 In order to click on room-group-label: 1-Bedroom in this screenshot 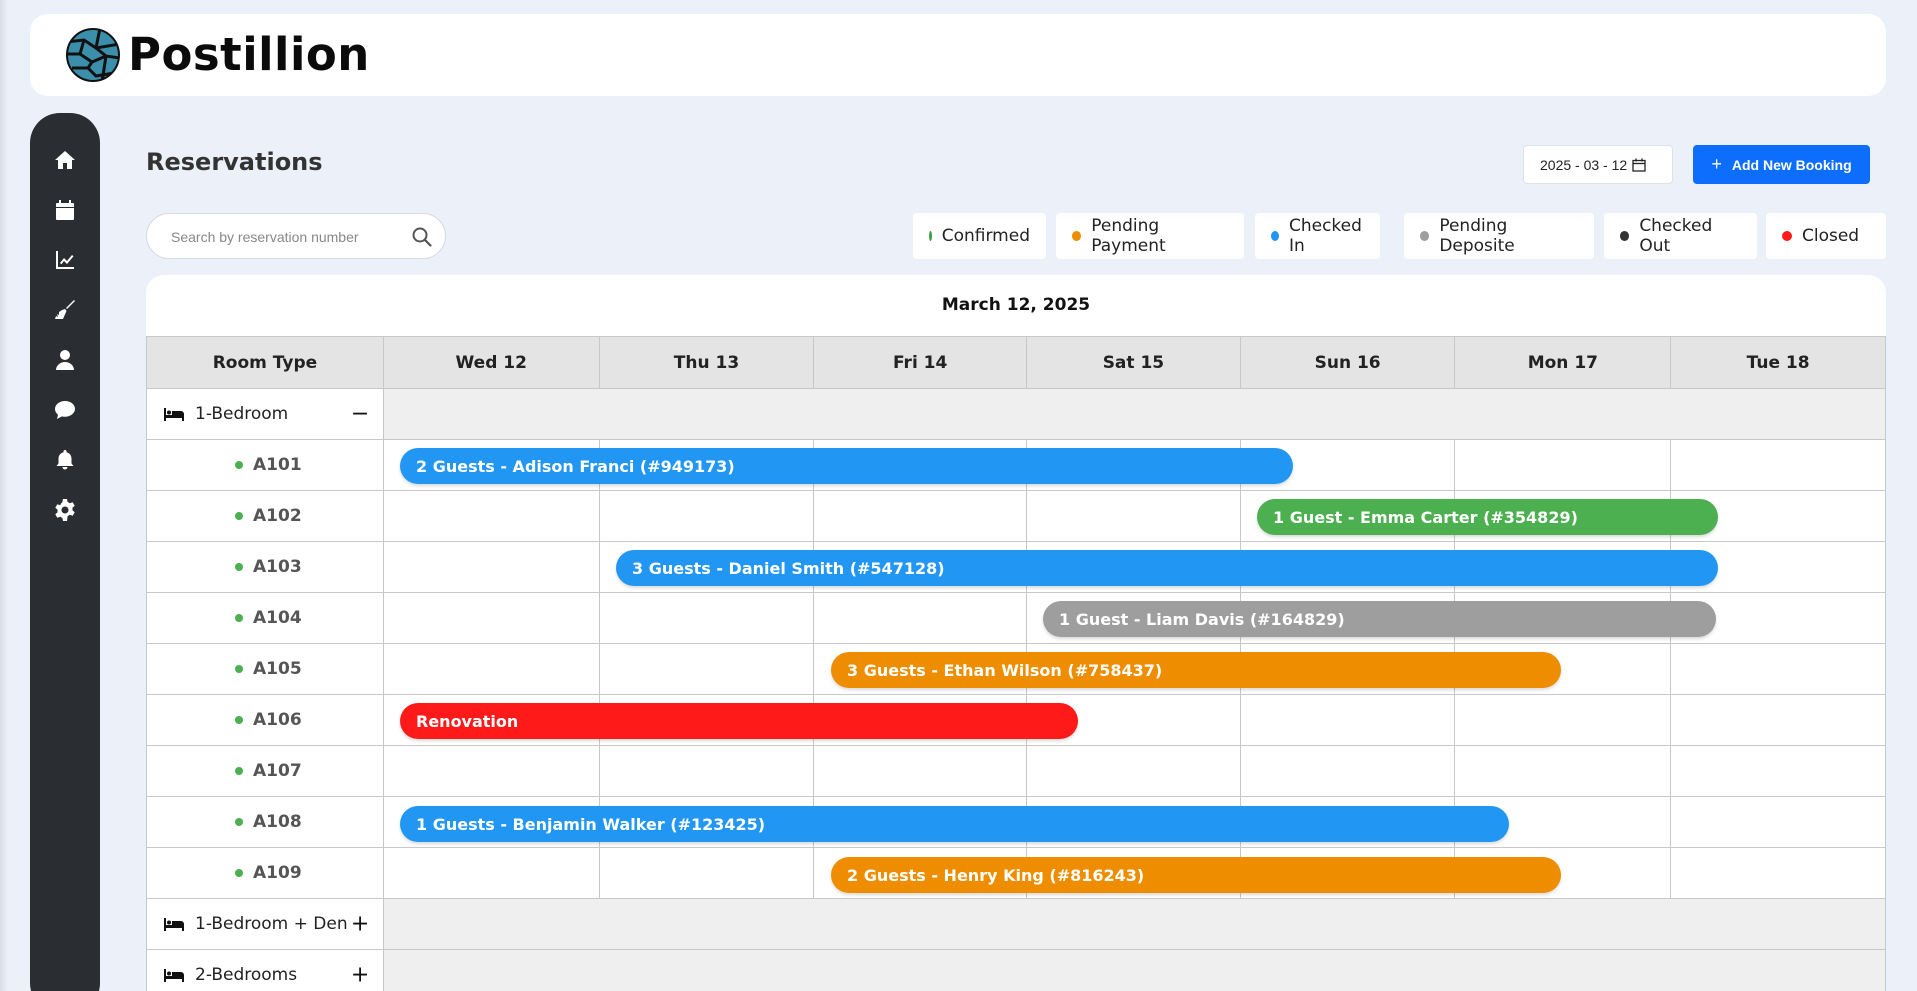, I will do `click(242, 414)`.